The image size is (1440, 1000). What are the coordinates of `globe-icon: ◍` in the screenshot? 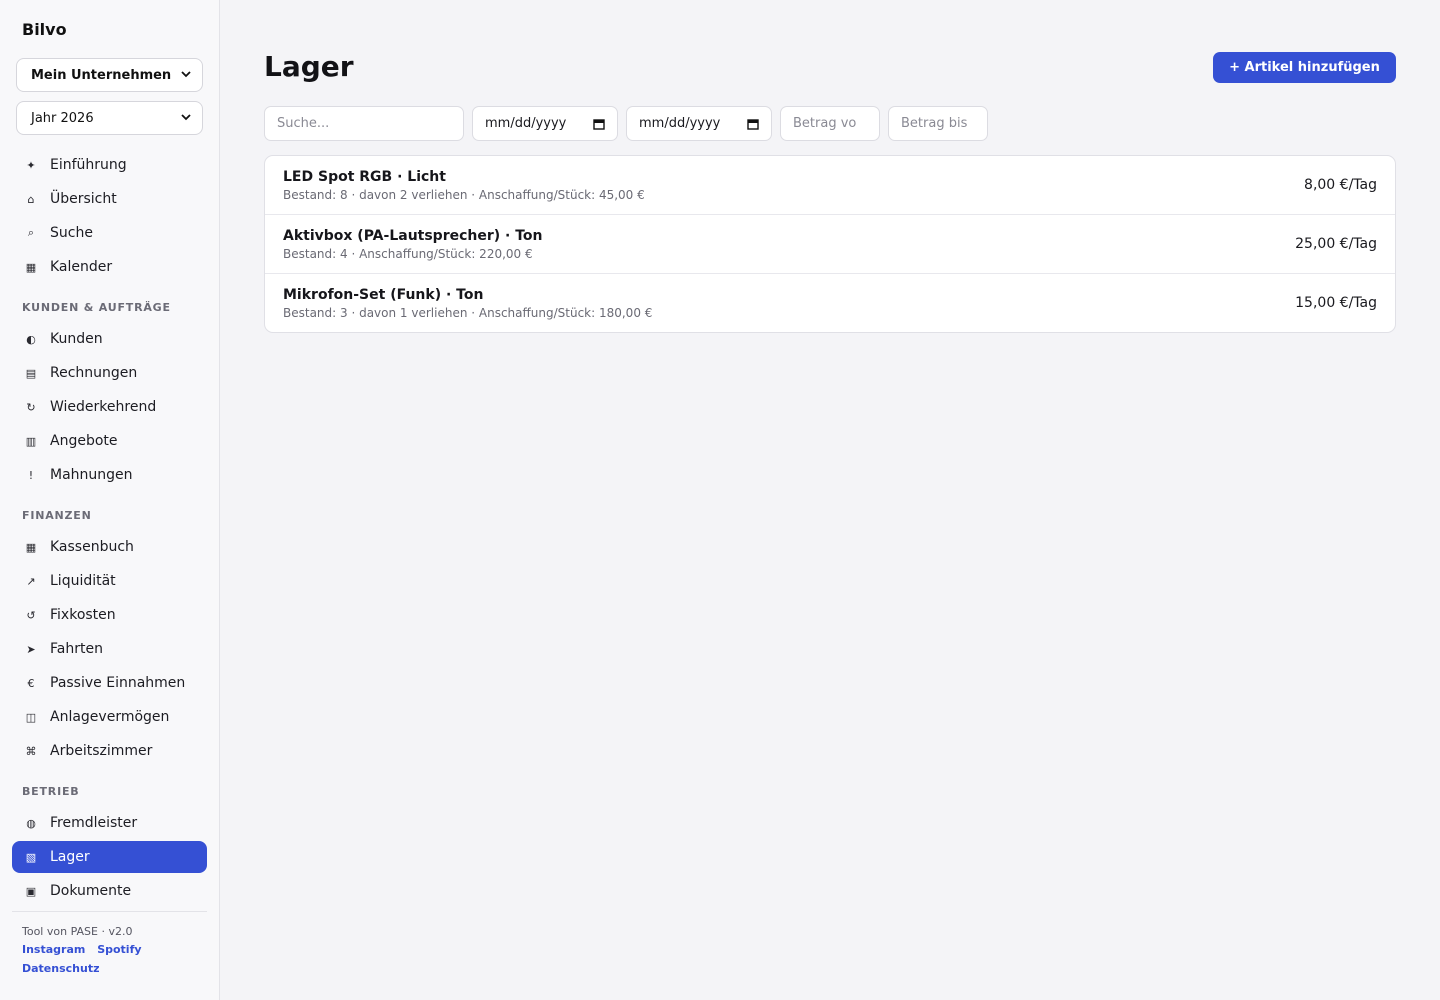 It's located at (31, 823).